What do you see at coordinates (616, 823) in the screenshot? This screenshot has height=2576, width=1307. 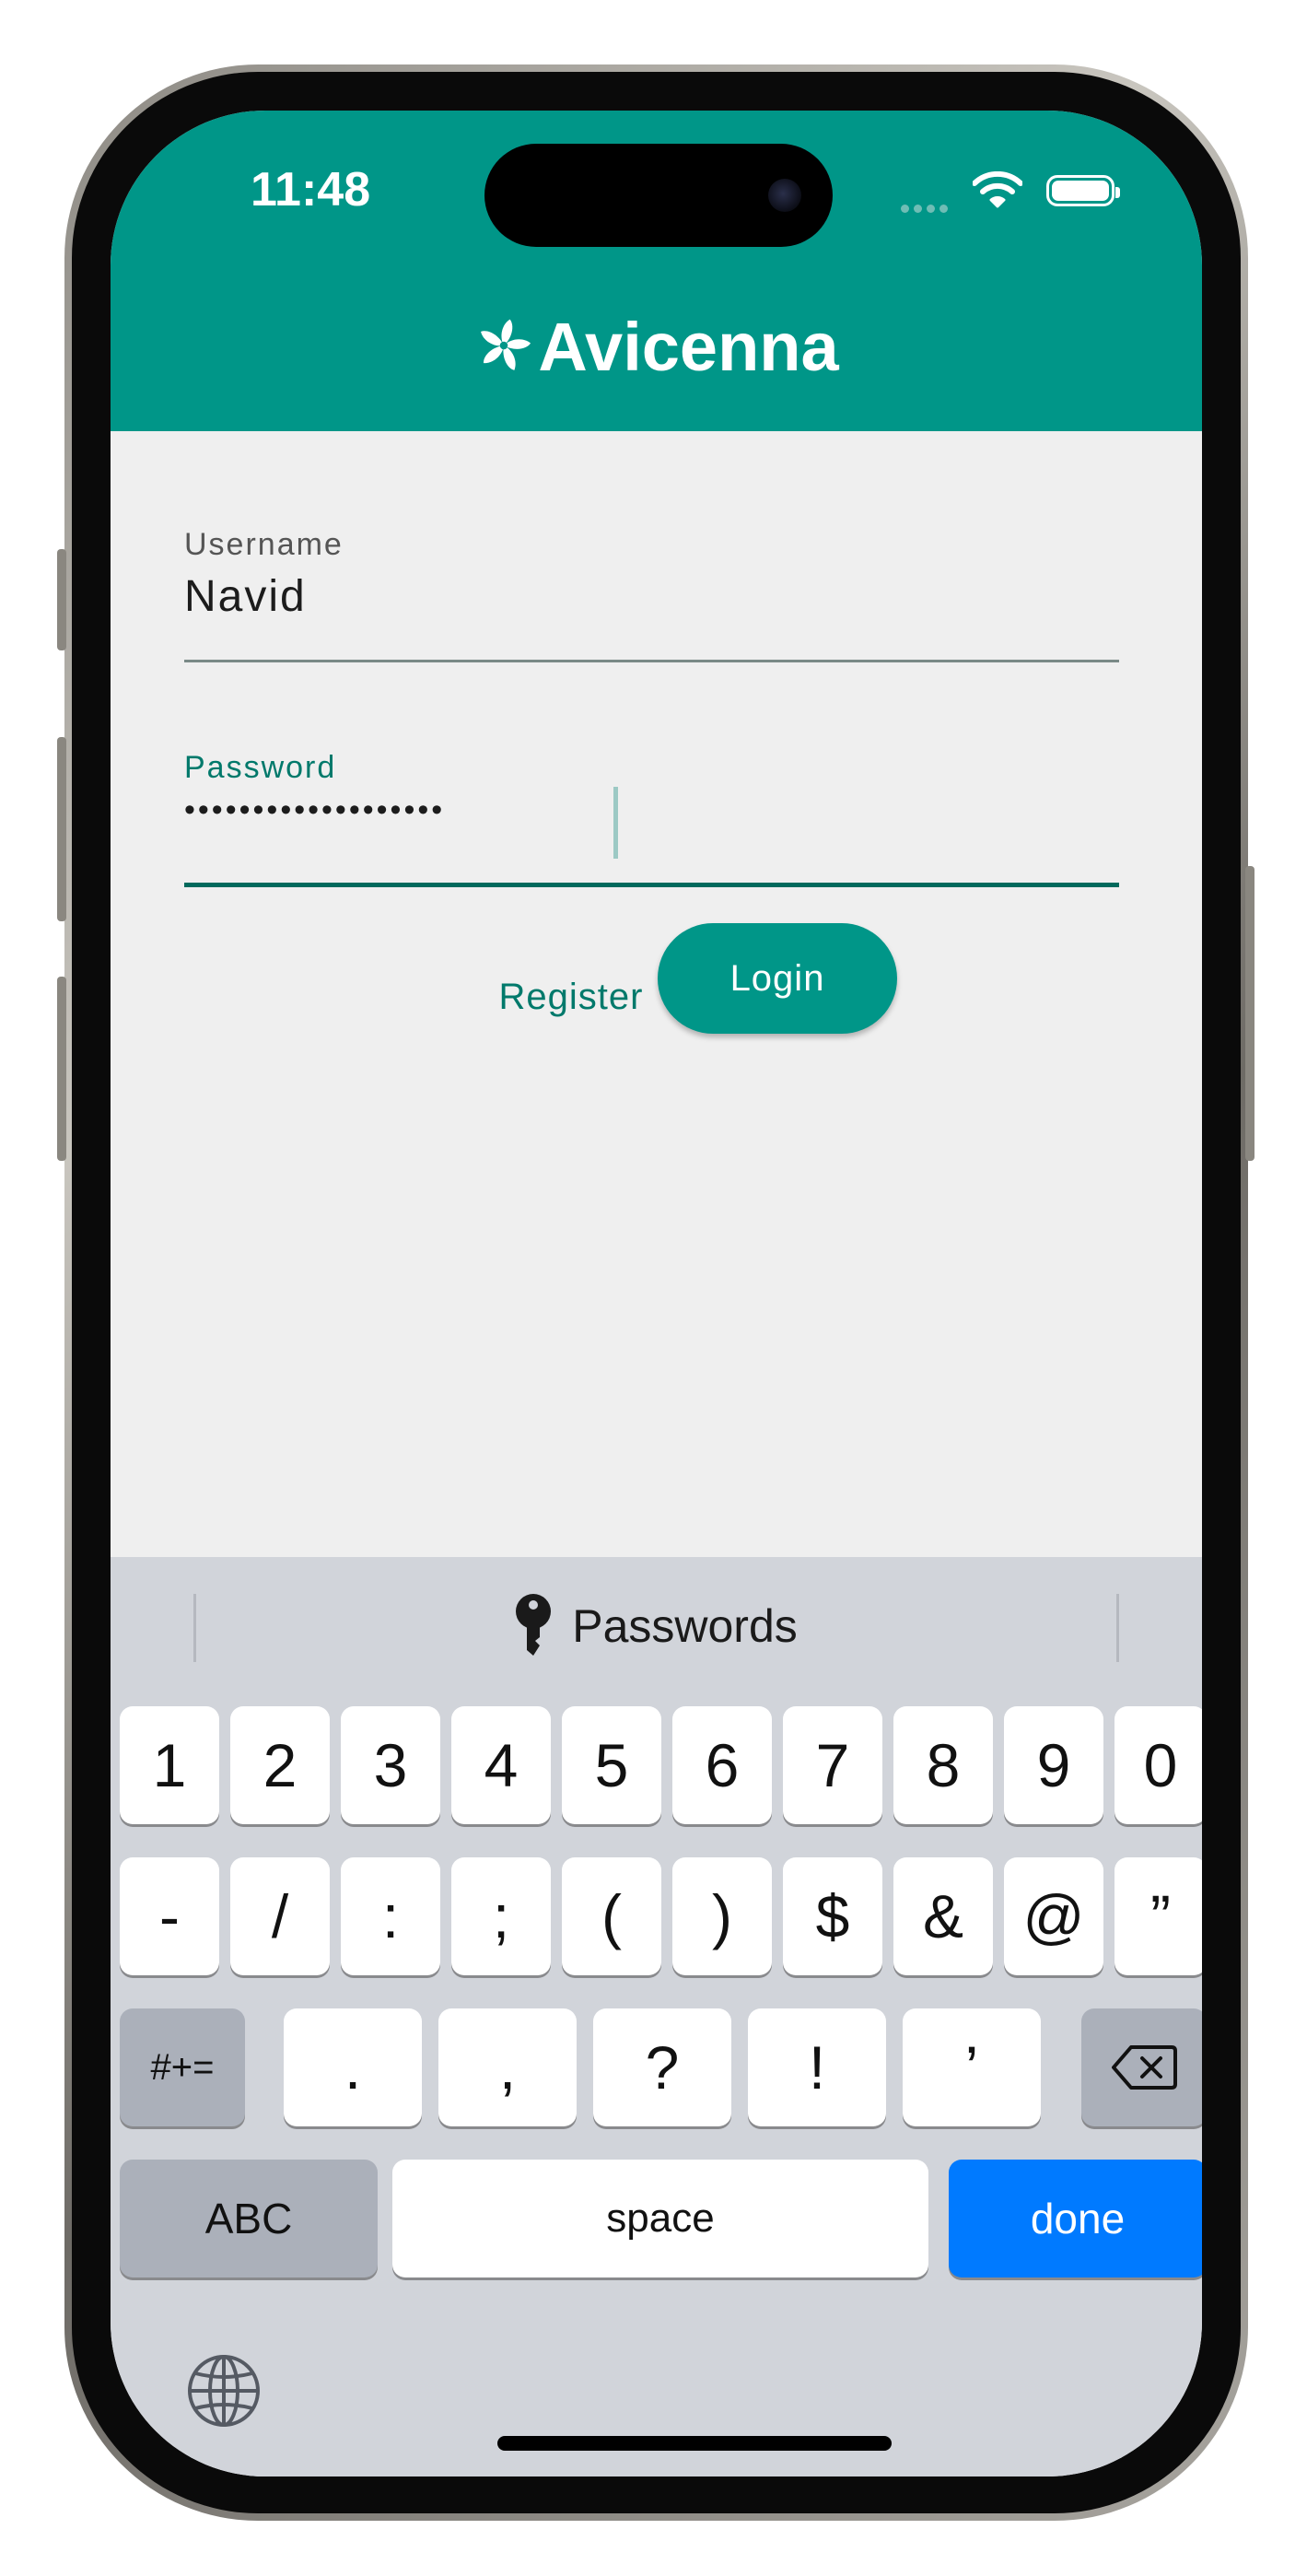 I see `text-cursor` at bounding box center [616, 823].